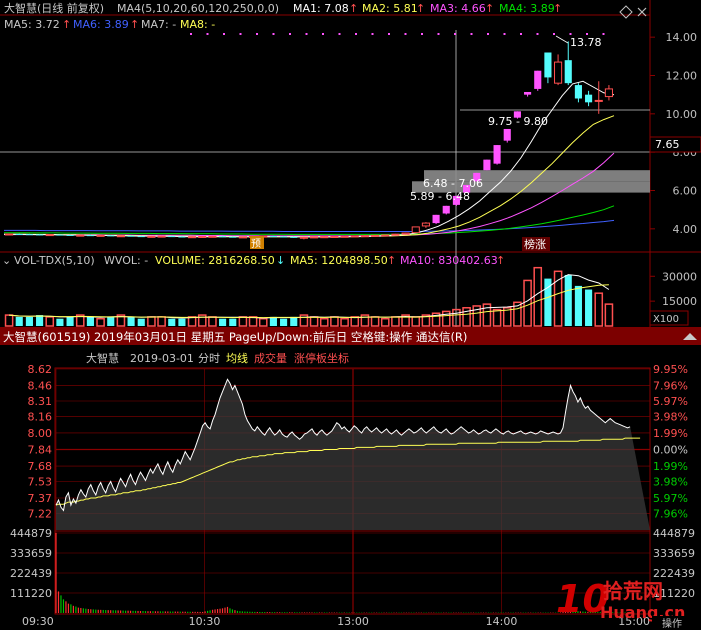 This screenshot has height=630, width=701. What do you see at coordinates (682, 114) in the screenshot?
I see `y-tick-label: 10.00` at bounding box center [682, 114].